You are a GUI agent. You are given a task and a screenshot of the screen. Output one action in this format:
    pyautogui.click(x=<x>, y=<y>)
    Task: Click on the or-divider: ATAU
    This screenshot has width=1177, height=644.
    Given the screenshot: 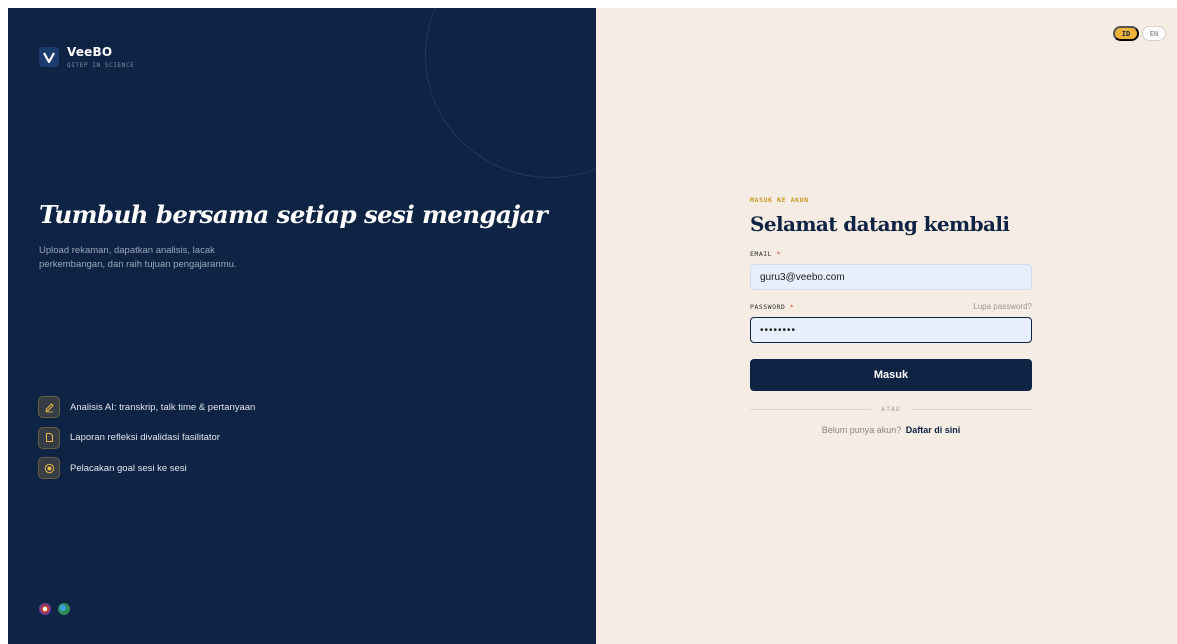 What is the action you would take?
    pyautogui.click(x=891, y=409)
    